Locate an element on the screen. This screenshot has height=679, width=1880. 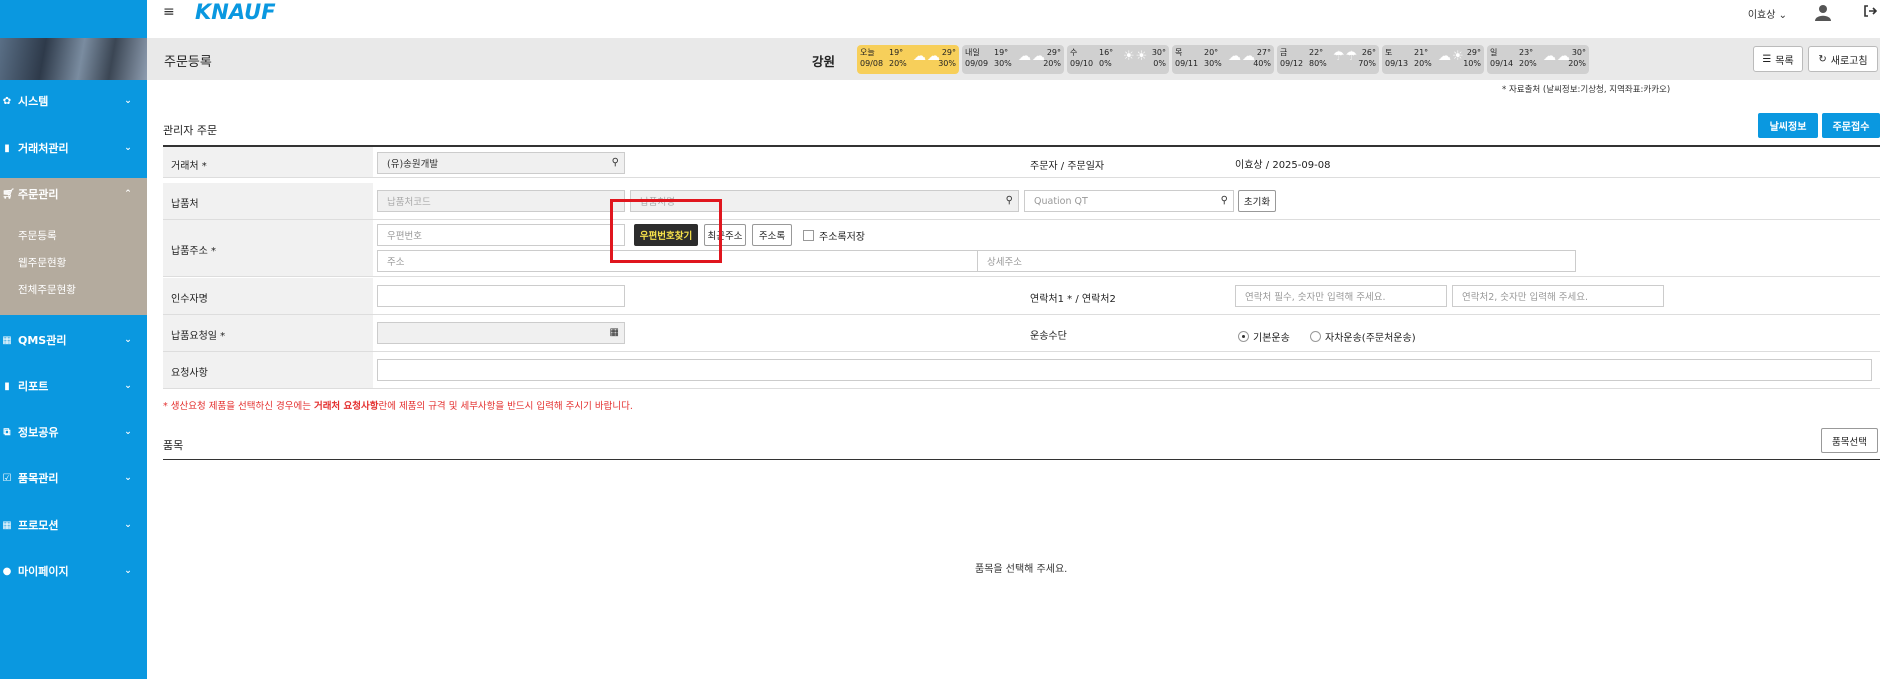
client-field: (유)송원개발 ⚲ is located at coordinates (501, 163).